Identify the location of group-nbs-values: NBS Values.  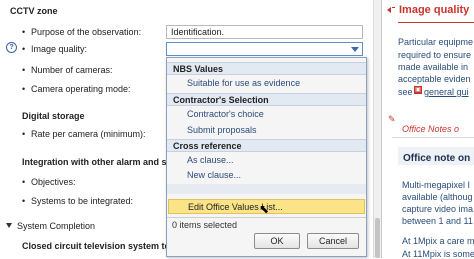
(266, 68).